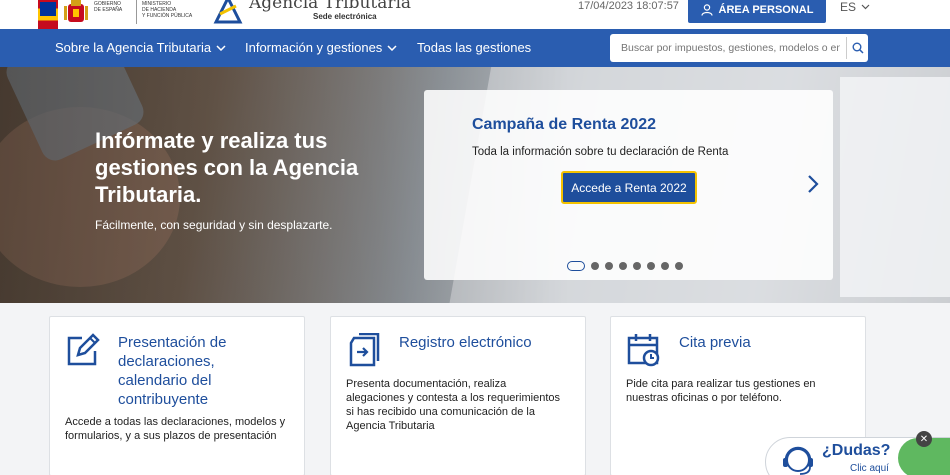 The width and height of the screenshot is (950, 475). Describe the element at coordinates (848, 7) in the screenshot. I see `language-label: ES` at that location.